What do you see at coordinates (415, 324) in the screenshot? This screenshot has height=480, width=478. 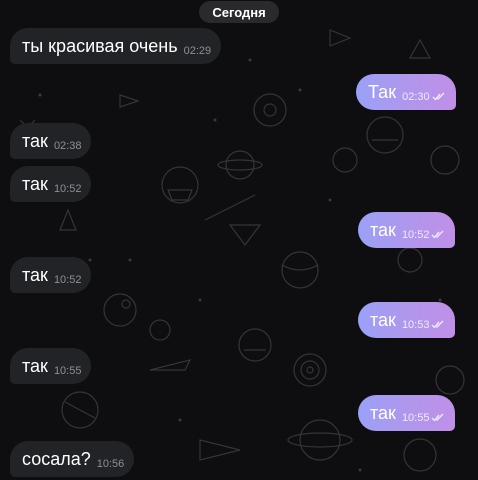 I see `message-time: 10:53` at bounding box center [415, 324].